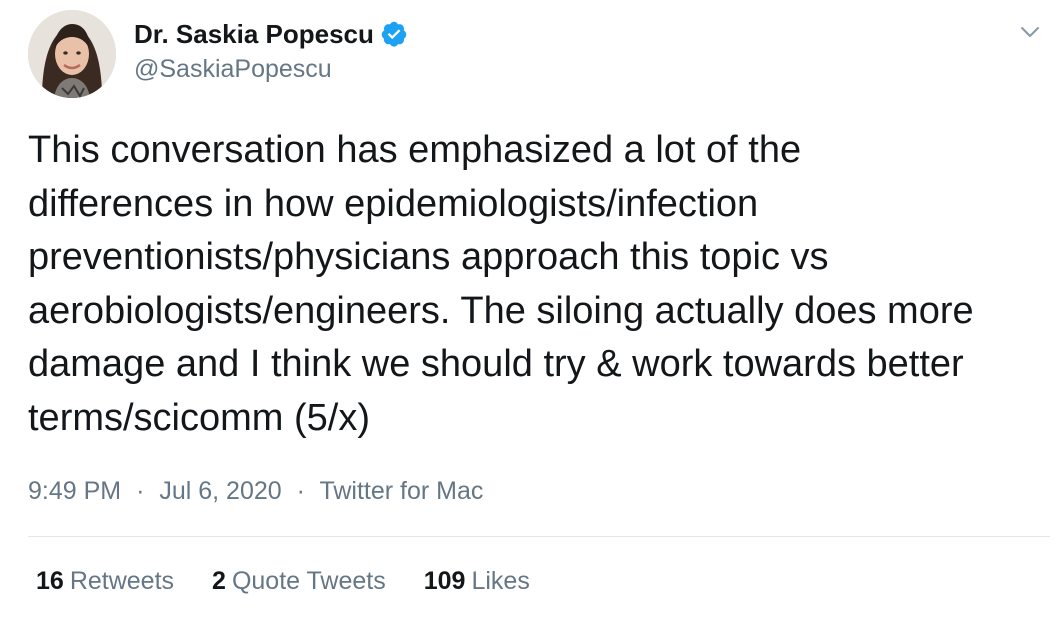 The height and width of the screenshot is (620, 1062). Describe the element at coordinates (401, 491) in the screenshot. I see `tweet-source-link: Twitter for Mac` at that location.